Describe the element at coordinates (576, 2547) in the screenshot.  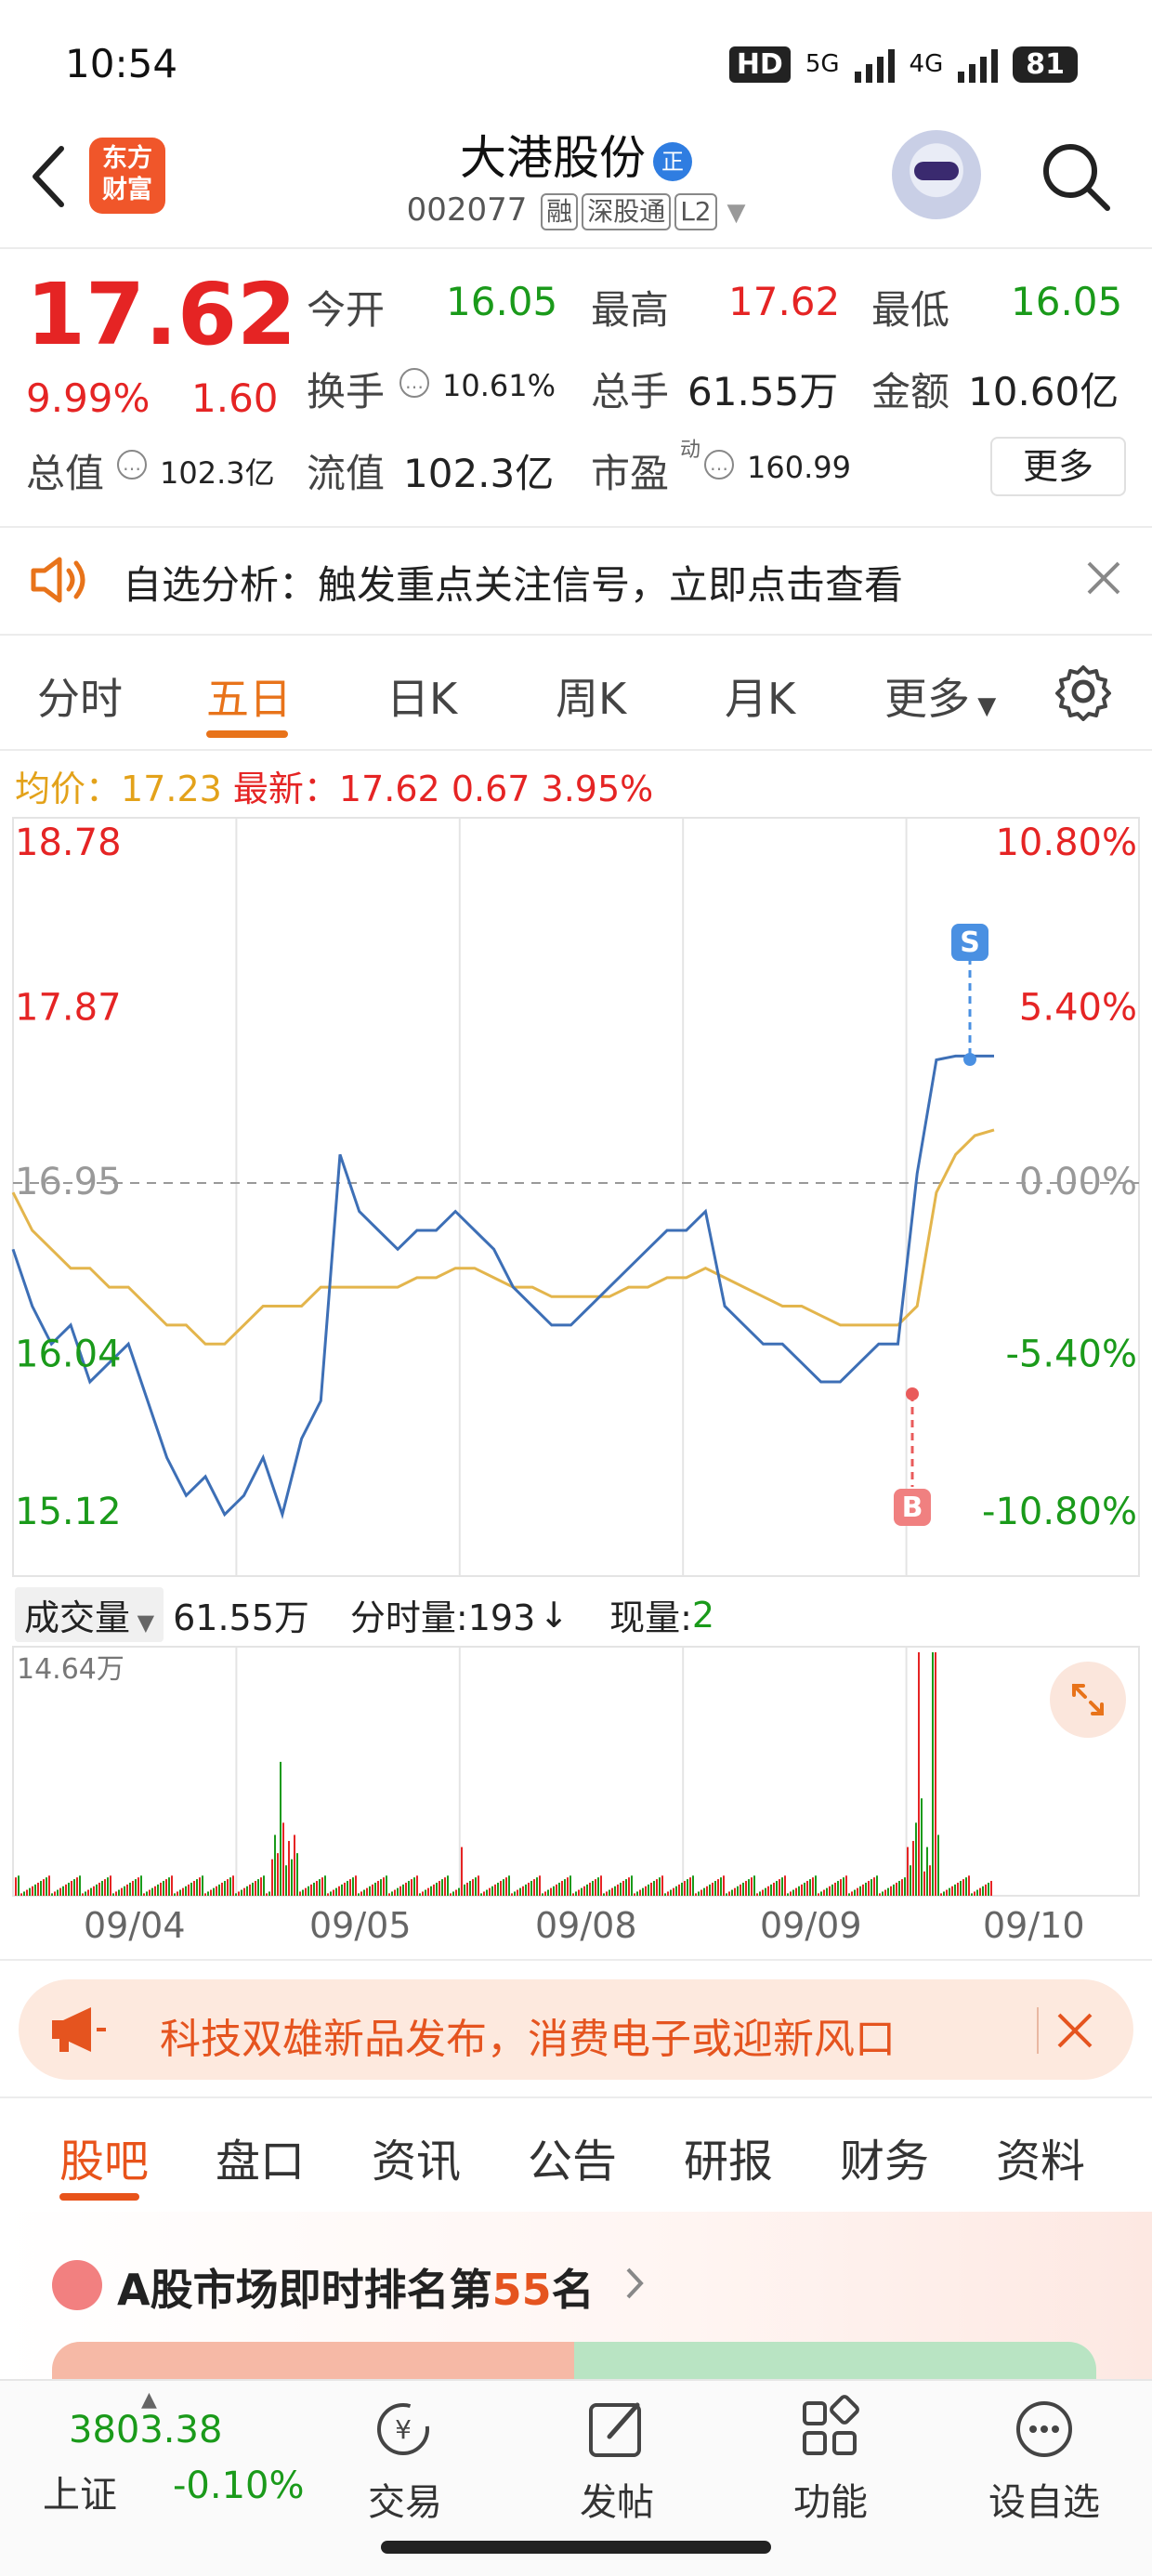
I see `home-indicator` at that location.